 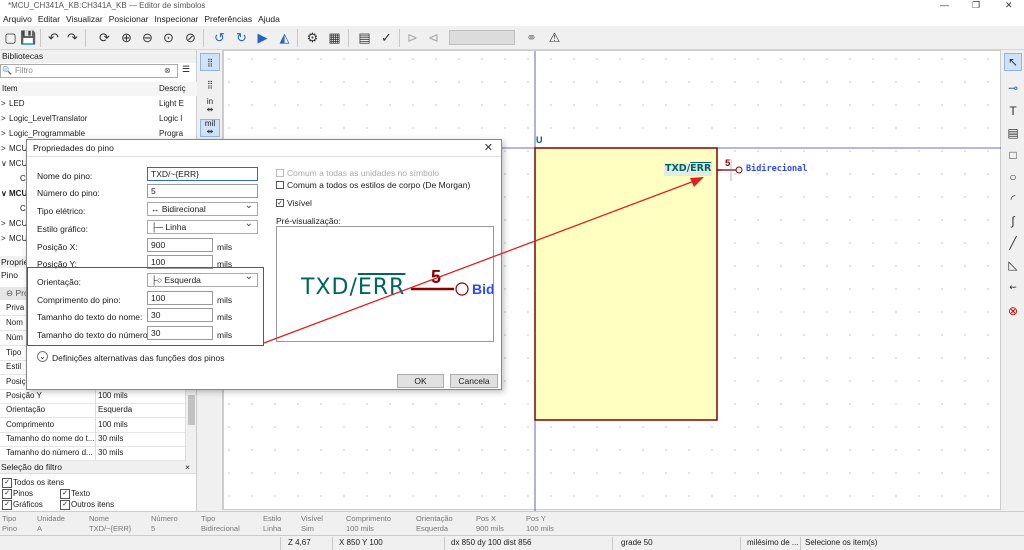 What do you see at coordinates (202, 191) in the screenshot?
I see `pin-number-input: 5` at bounding box center [202, 191].